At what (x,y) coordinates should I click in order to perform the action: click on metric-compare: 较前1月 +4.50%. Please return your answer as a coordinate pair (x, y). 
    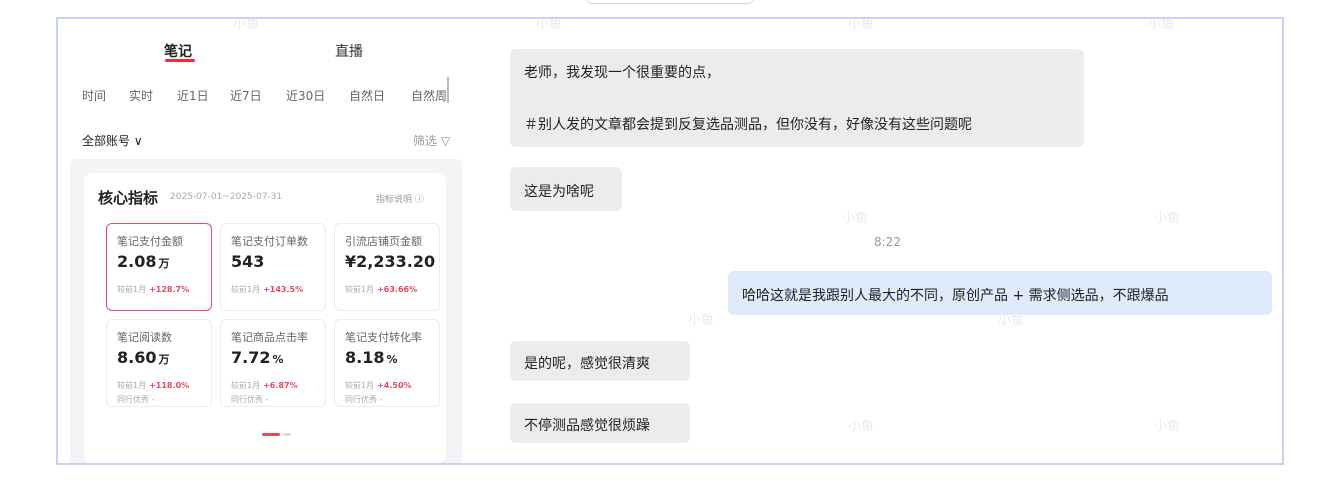
    Looking at the image, I should click on (378, 385).